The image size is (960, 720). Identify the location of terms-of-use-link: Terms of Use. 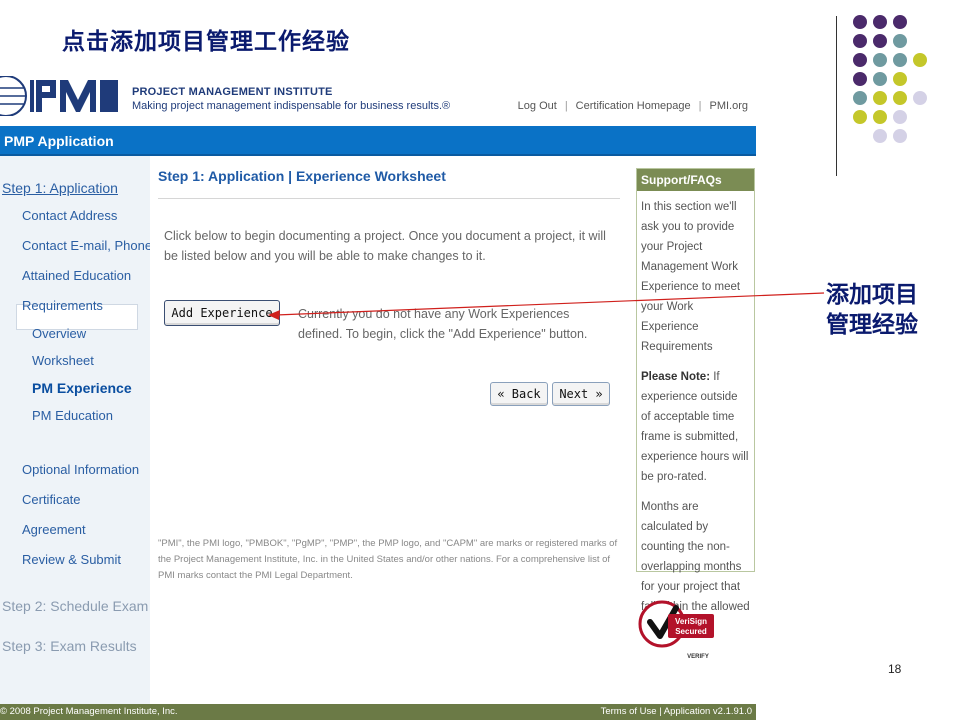
(629, 711).